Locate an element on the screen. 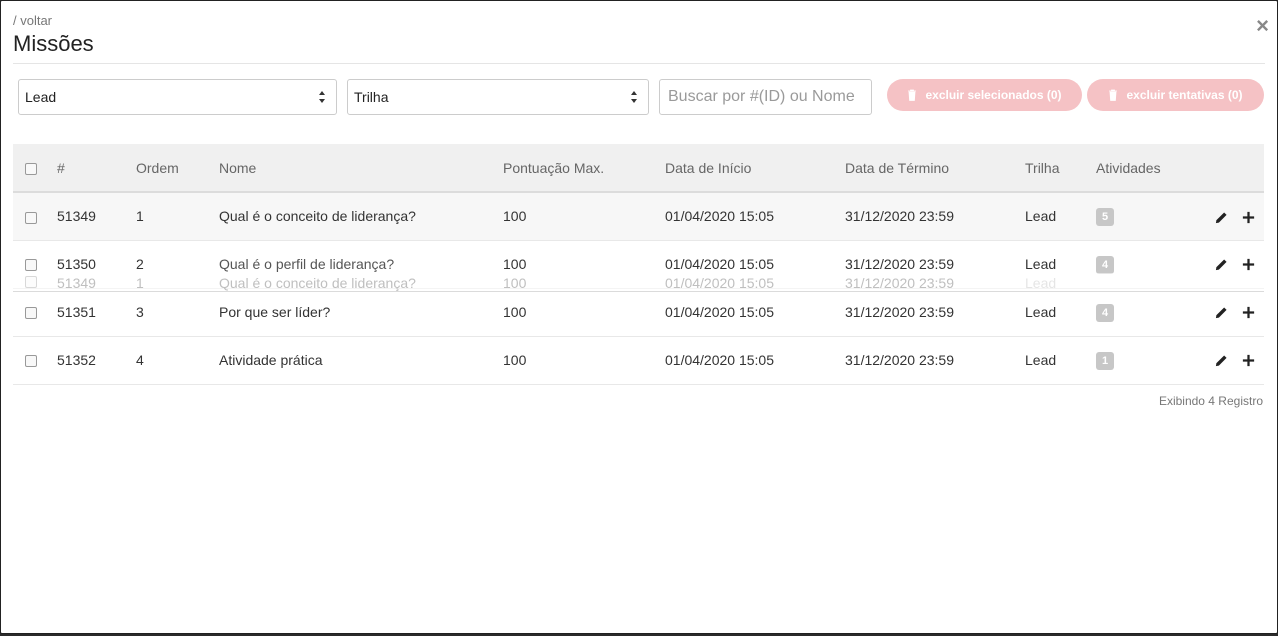  close-icon: × is located at coordinates (1262, 26).